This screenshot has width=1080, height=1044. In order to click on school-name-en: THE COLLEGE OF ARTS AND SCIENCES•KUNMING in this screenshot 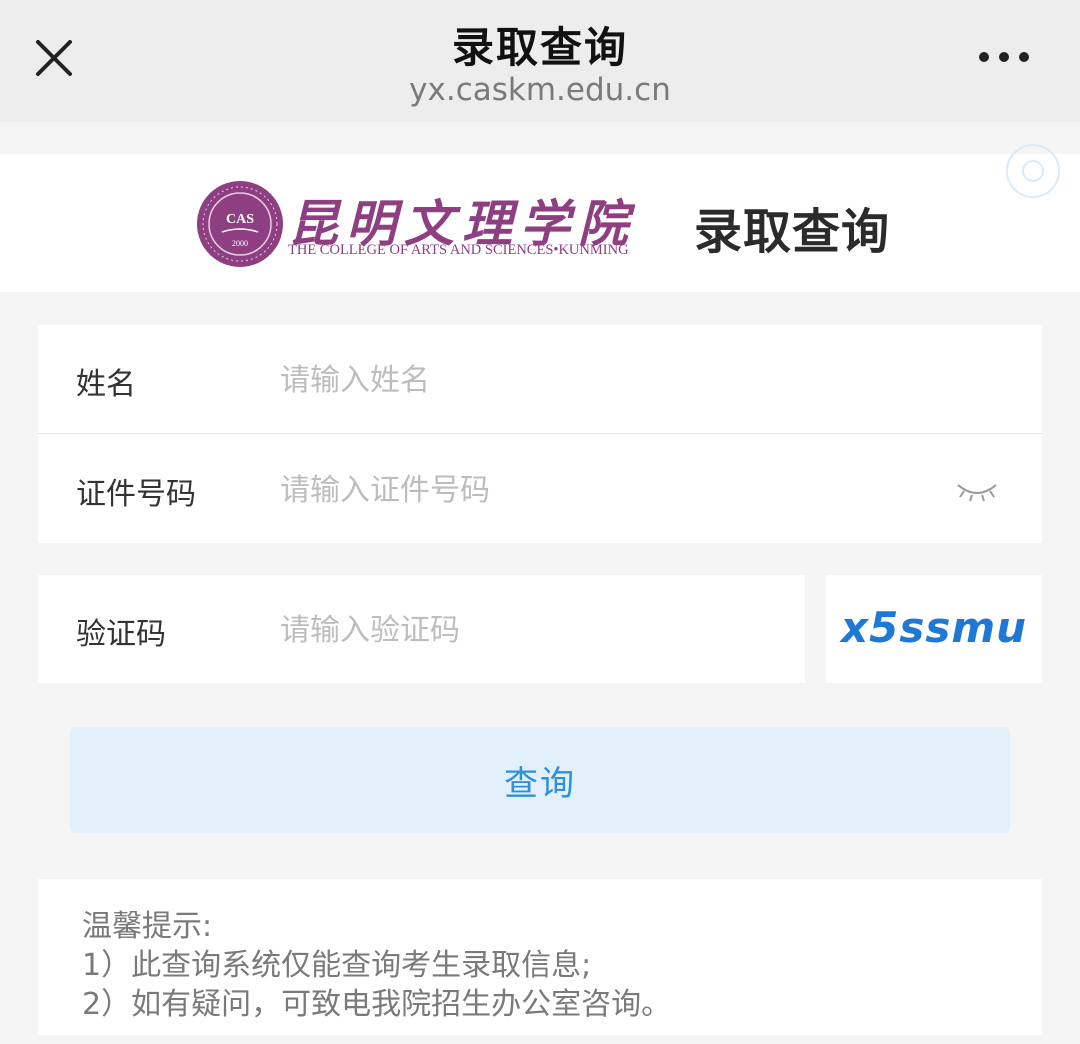, I will do `click(458, 250)`.